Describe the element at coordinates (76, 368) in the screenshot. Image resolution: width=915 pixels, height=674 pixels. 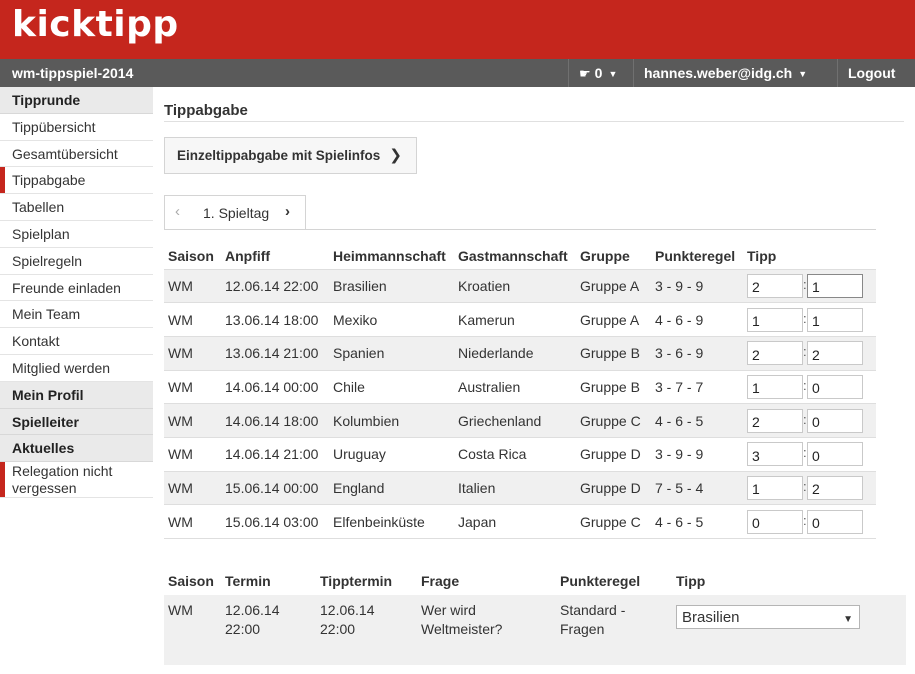
I see `sidebar-item-mitglied-werden: Mitglied werden` at that location.